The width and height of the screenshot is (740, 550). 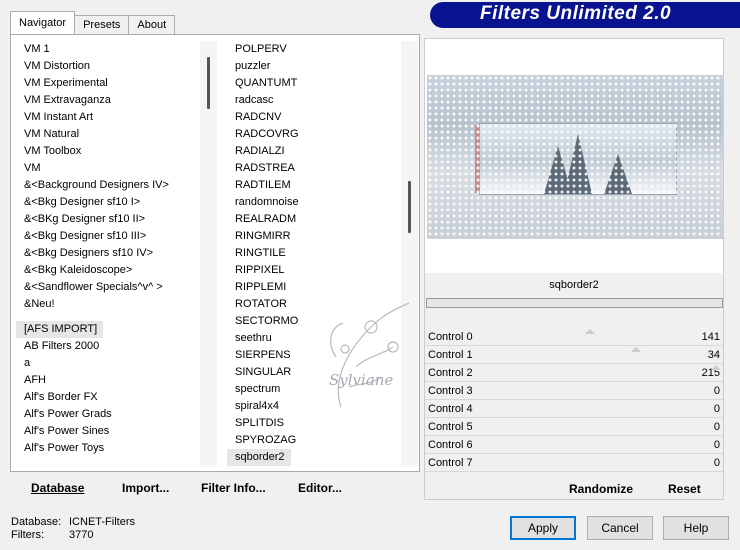 What do you see at coordinates (316, 151) in the screenshot?
I see `filter-item: RADIALZI` at bounding box center [316, 151].